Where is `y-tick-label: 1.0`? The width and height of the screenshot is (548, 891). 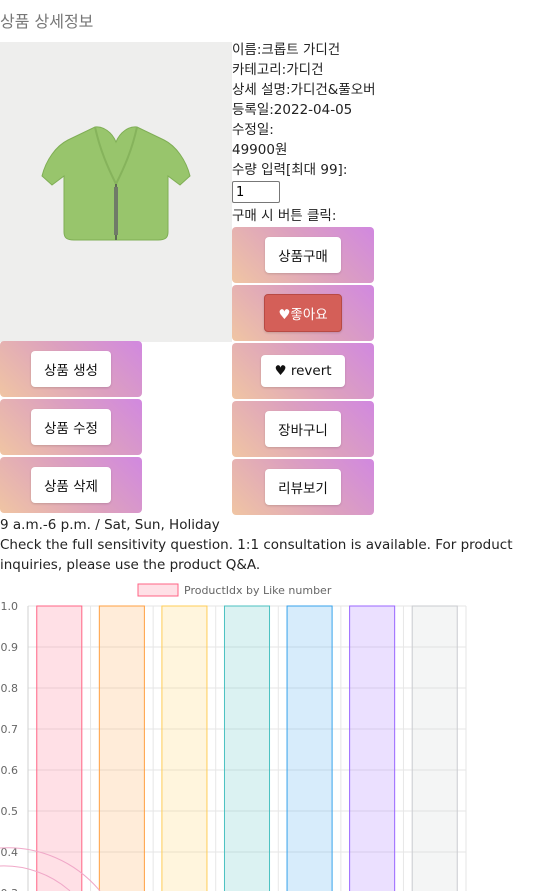
y-tick-label: 1.0 is located at coordinates (10, 606).